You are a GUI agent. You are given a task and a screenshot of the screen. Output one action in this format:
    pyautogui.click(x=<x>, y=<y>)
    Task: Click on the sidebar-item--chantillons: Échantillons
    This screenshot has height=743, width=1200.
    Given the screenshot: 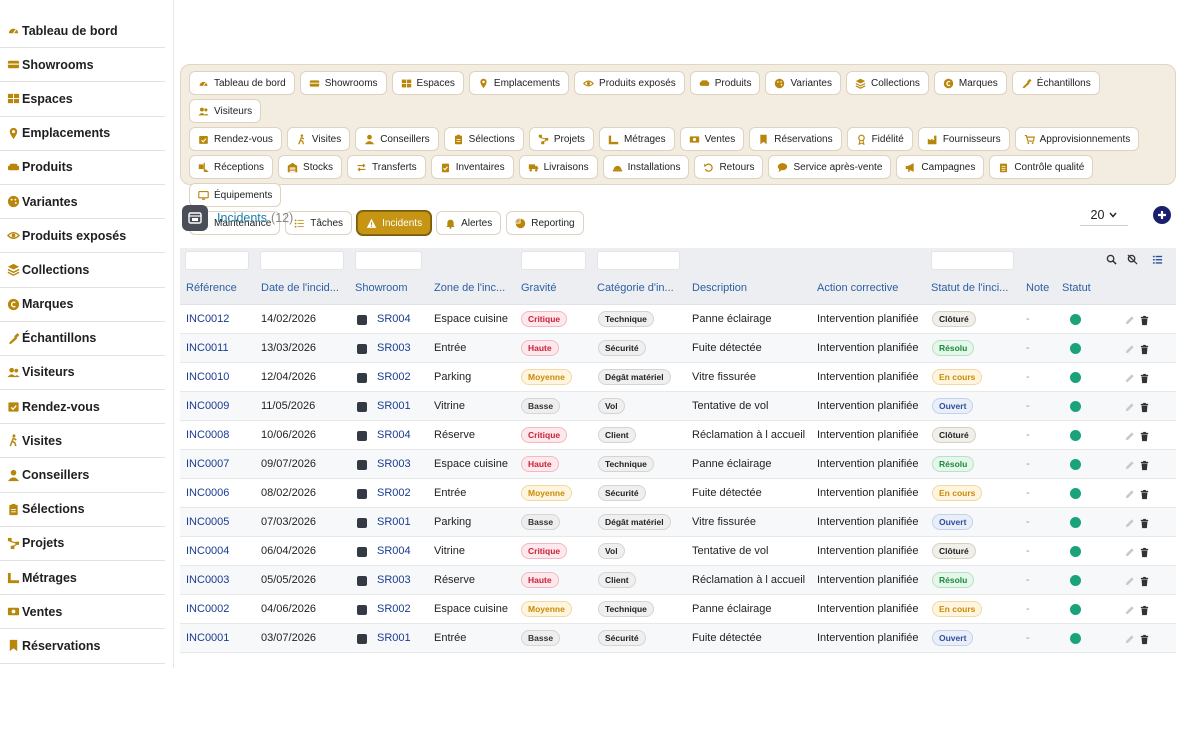 What is the action you would take?
    pyautogui.click(x=82, y=339)
    